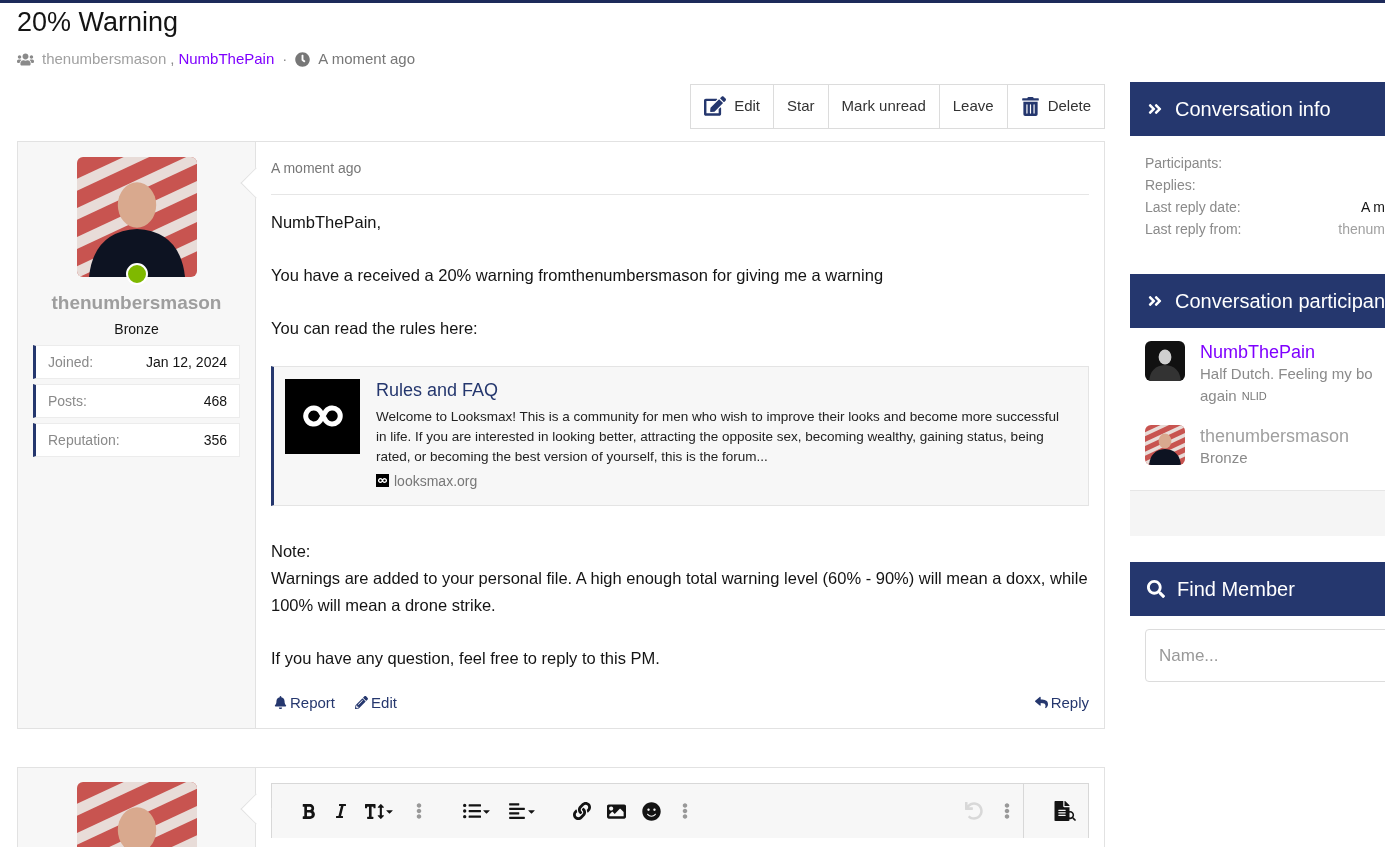 This screenshot has width=1385, height=847. Describe the element at coordinates (305, 702) in the screenshot. I see `report-link: Report` at that location.